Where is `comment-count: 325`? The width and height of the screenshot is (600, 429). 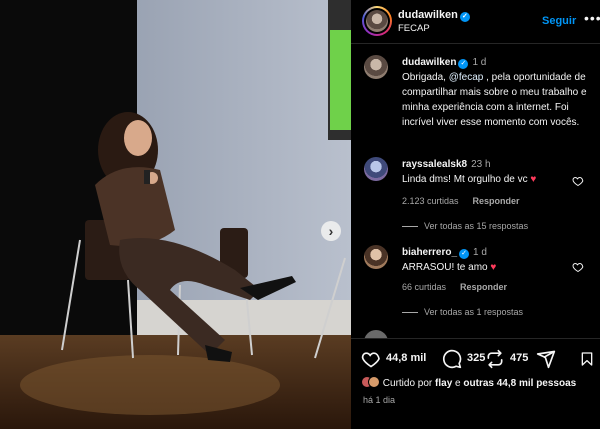 comment-count: 325 is located at coordinates (476, 358).